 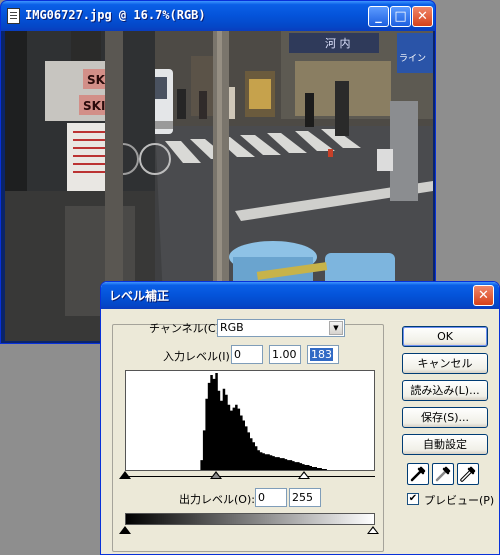 I want to click on input-black-field: 0, so click(x=247, y=354).